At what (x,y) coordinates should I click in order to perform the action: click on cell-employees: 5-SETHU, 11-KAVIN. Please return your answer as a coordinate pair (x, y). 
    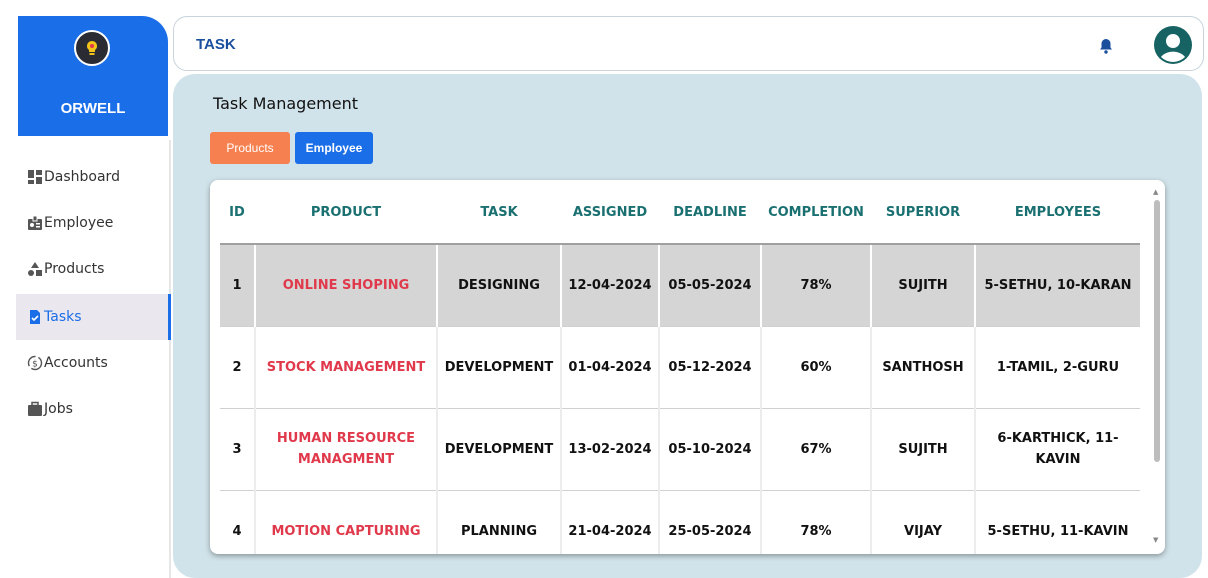
    Looking at the image, I should click on (1057, 522).